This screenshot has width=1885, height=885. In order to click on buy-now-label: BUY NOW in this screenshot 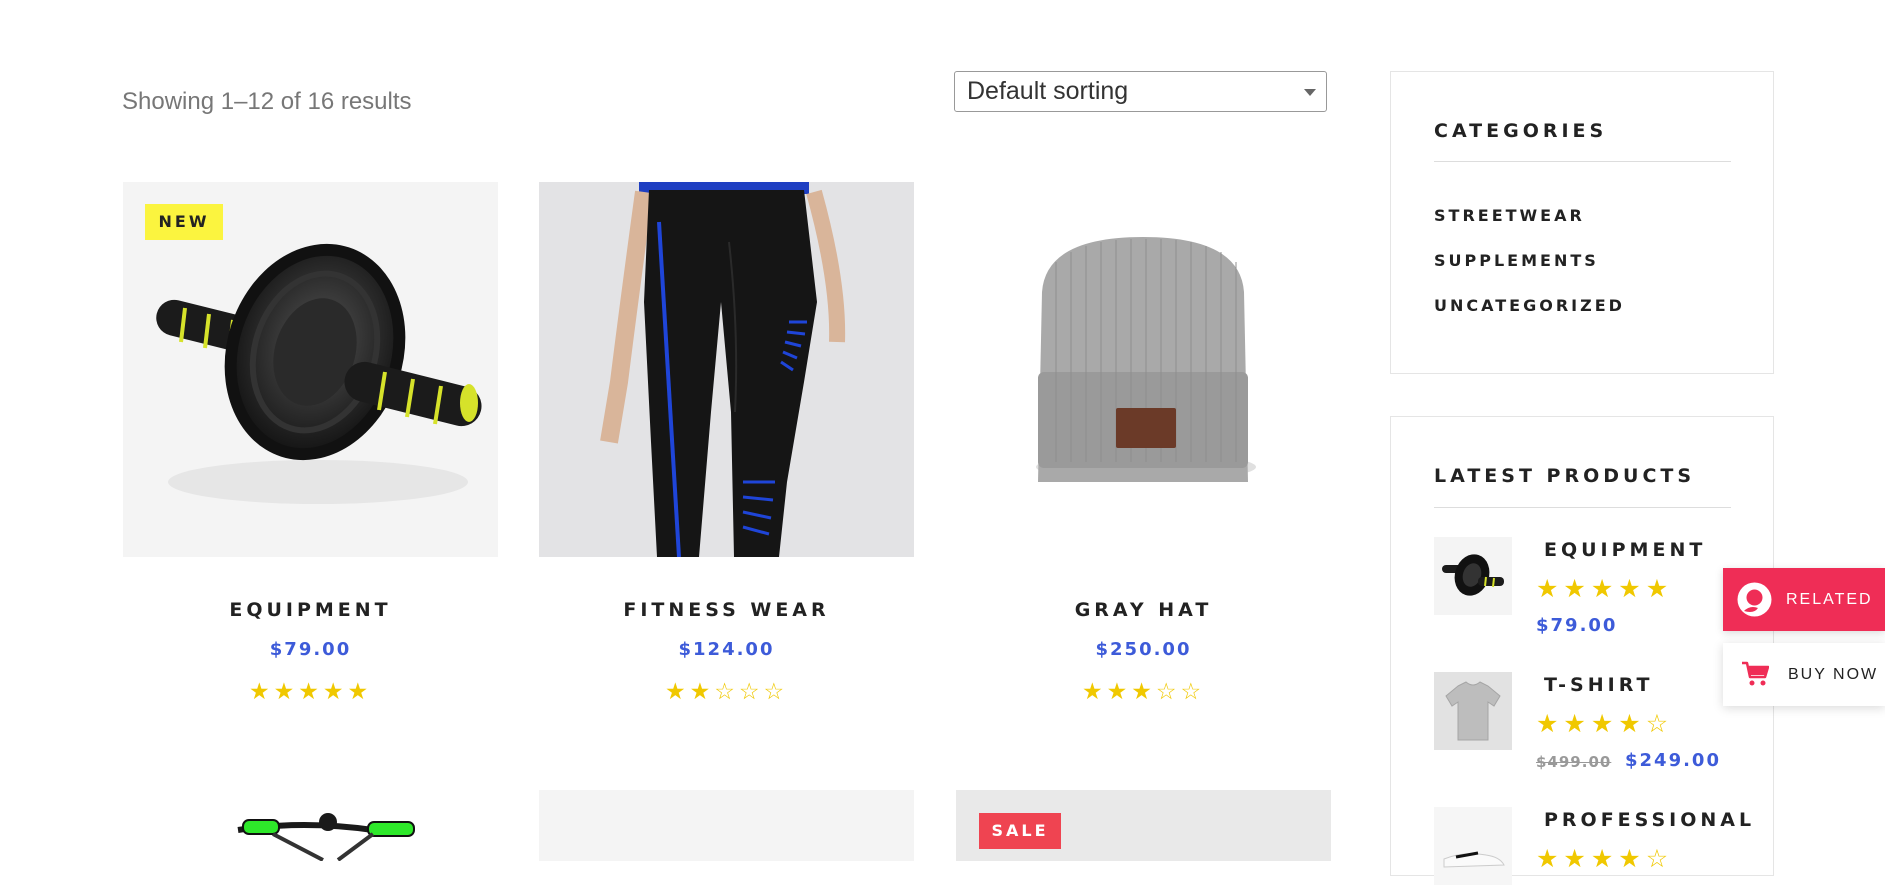, I will do `click(1833, 674)`.